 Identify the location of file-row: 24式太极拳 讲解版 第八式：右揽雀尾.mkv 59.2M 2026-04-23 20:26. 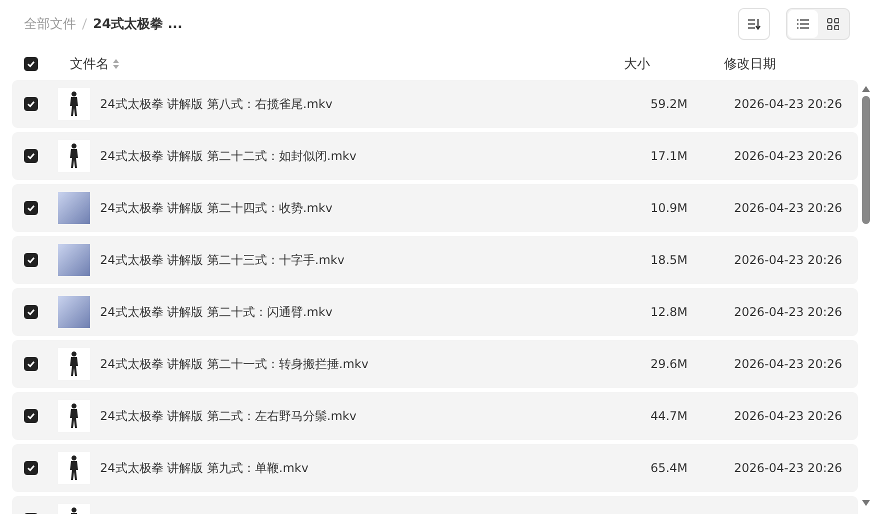
(435, 104).